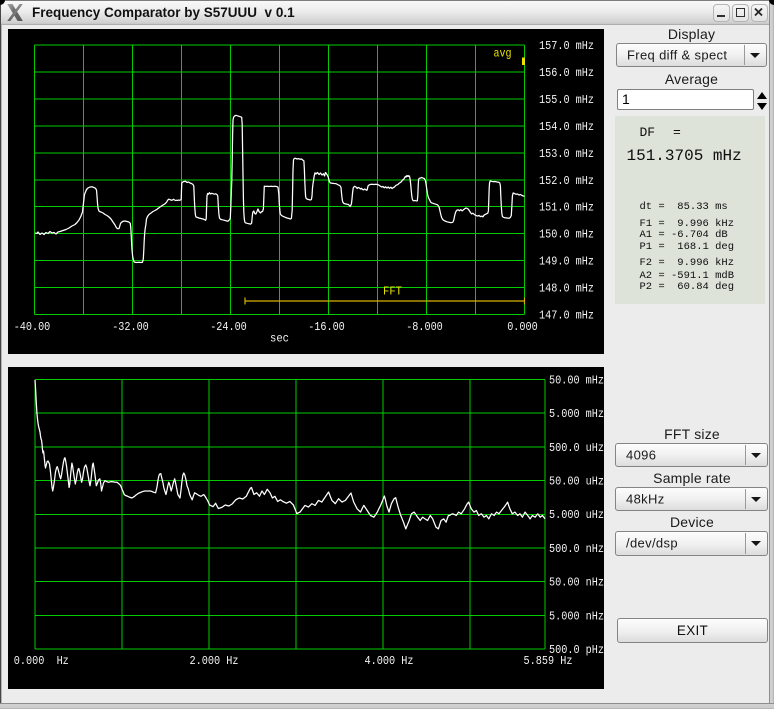  What do you see at coordinates (41, 661) in the screenshot?
I see `svg-text: 0.000 Hz` at bounding box center [41, 661].